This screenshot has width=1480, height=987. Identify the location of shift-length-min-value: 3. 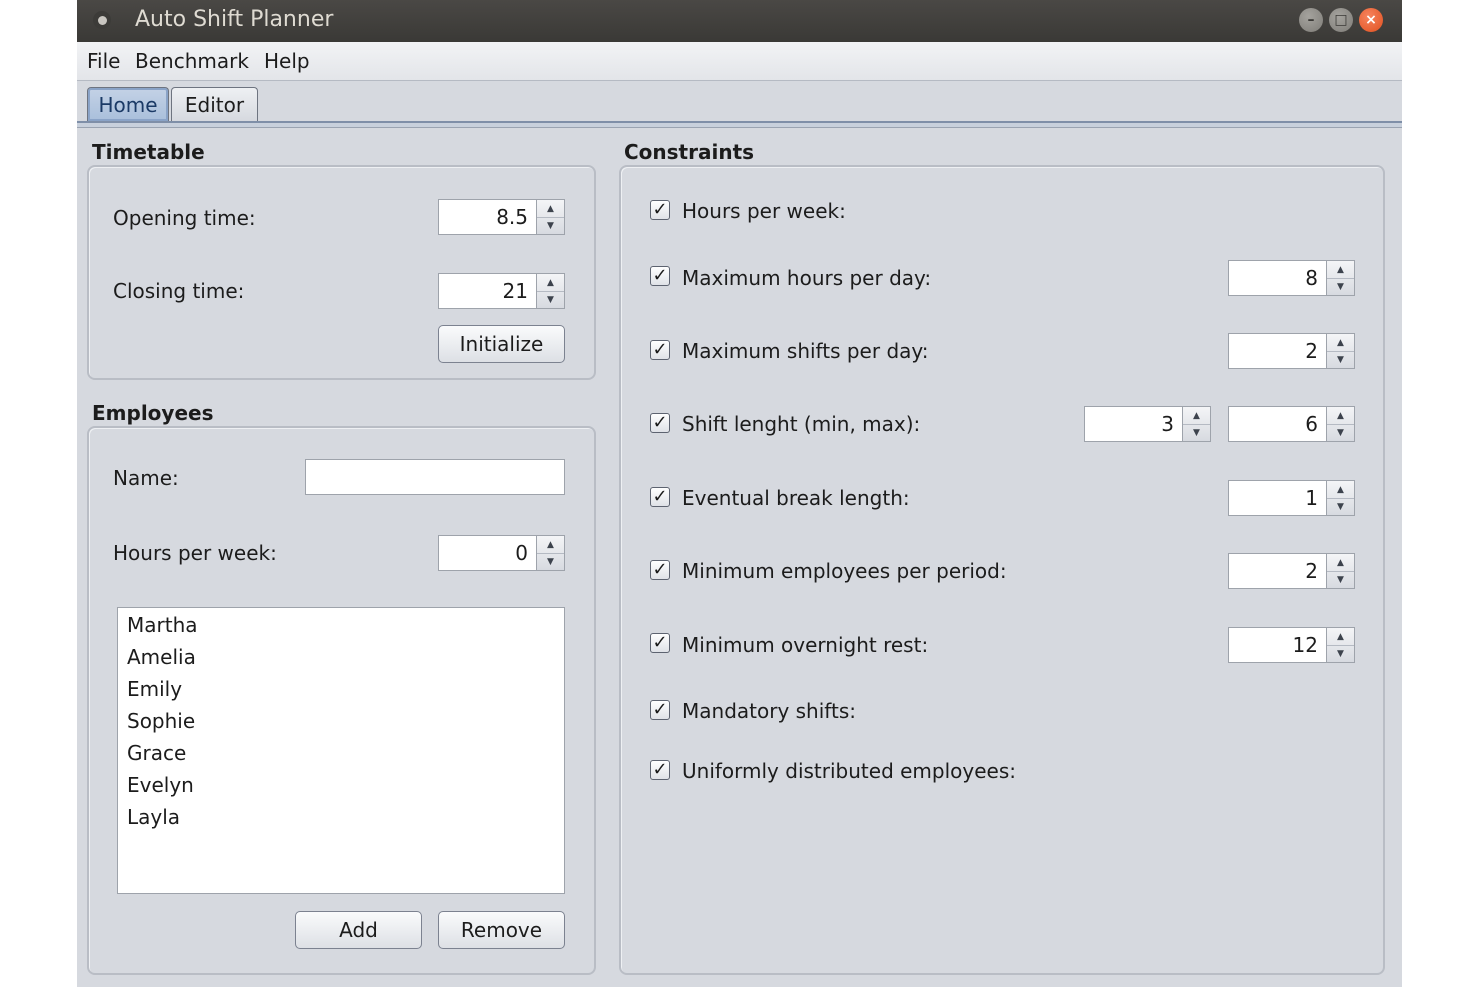
(1133, 424).